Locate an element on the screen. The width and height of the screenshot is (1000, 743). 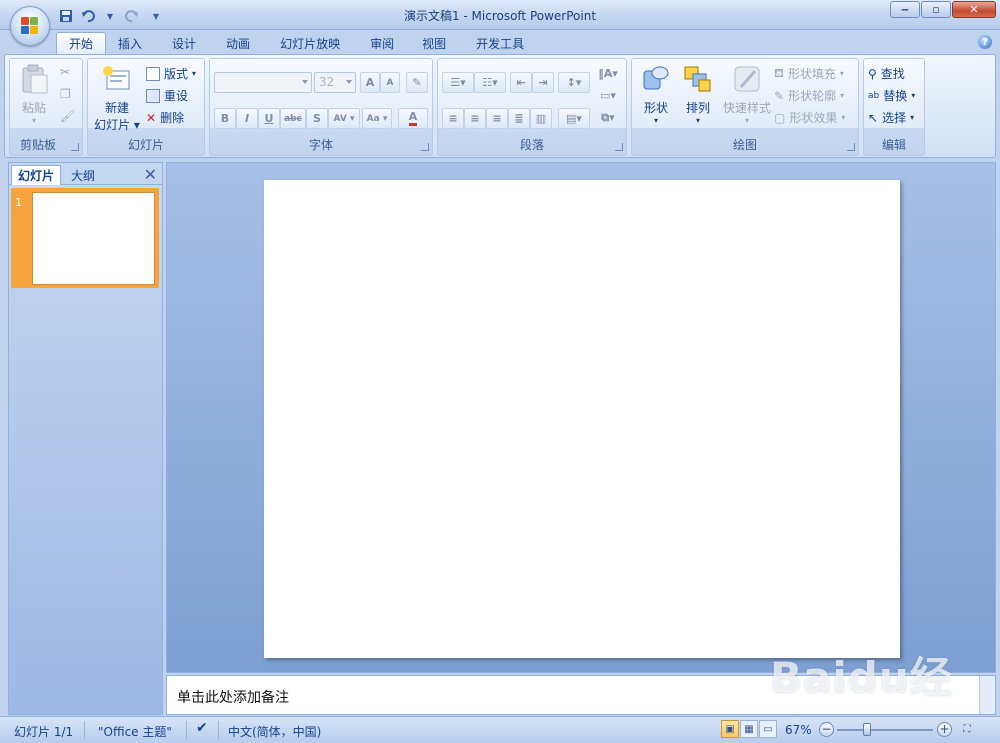
tab-animations: 动画 is located at coordinates (235, 43).